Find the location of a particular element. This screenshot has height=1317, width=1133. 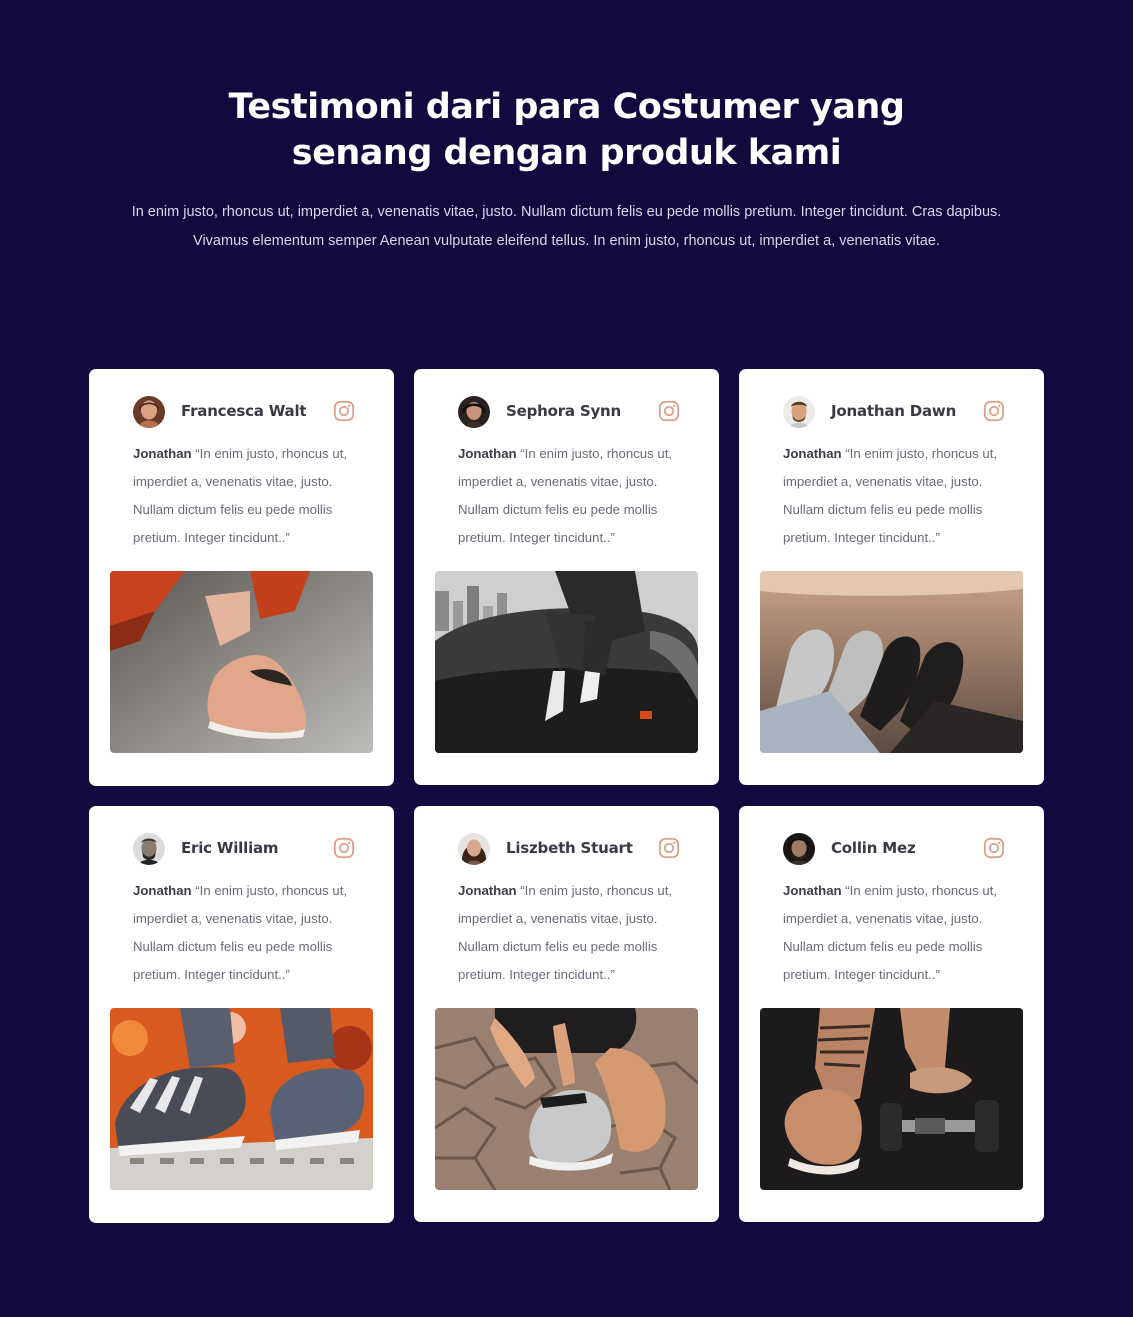

section-title-line-1: Testimoni dari para Costumer yang is located at coordinates (566, 107).